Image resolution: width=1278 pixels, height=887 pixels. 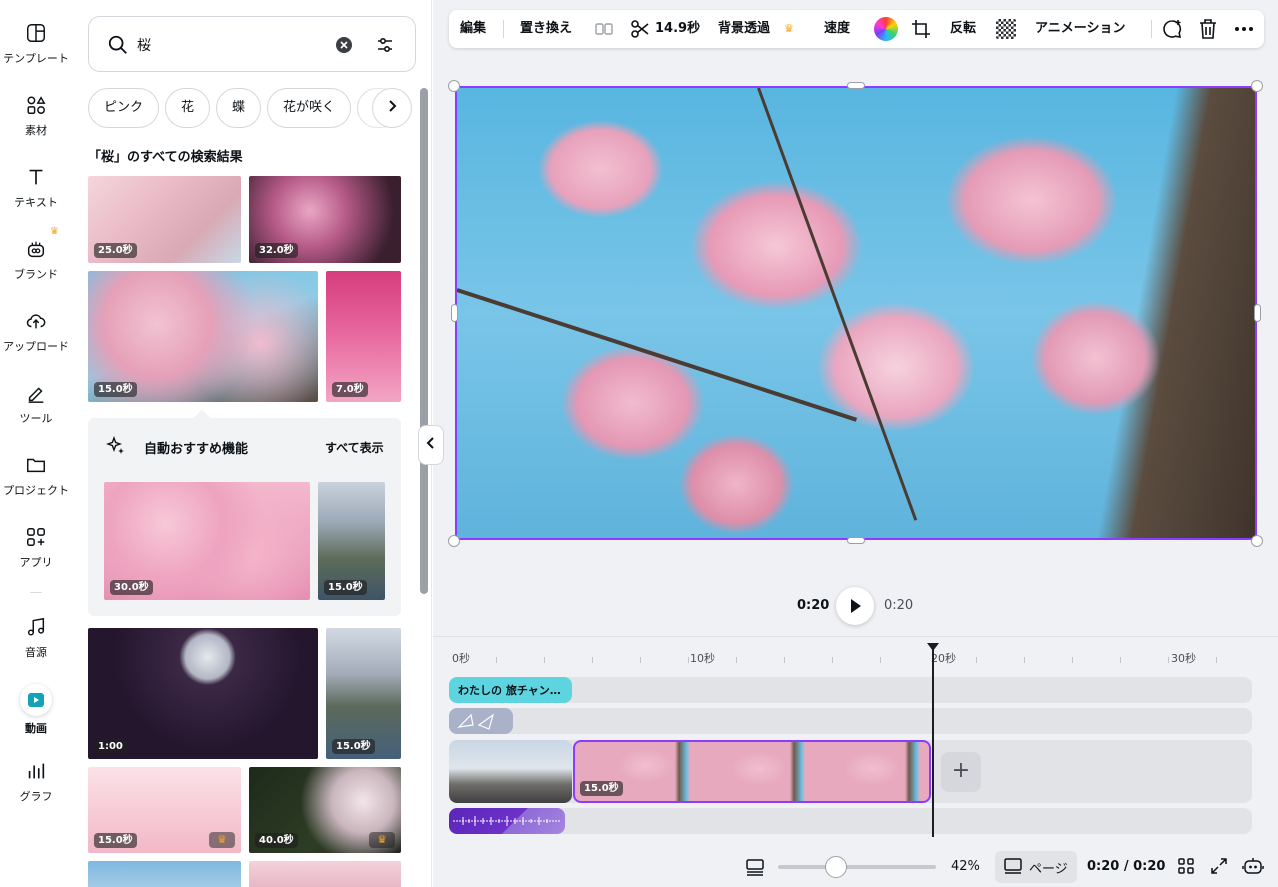 I want to click on rail-label: テンプレート, so click(x=36, y=58).